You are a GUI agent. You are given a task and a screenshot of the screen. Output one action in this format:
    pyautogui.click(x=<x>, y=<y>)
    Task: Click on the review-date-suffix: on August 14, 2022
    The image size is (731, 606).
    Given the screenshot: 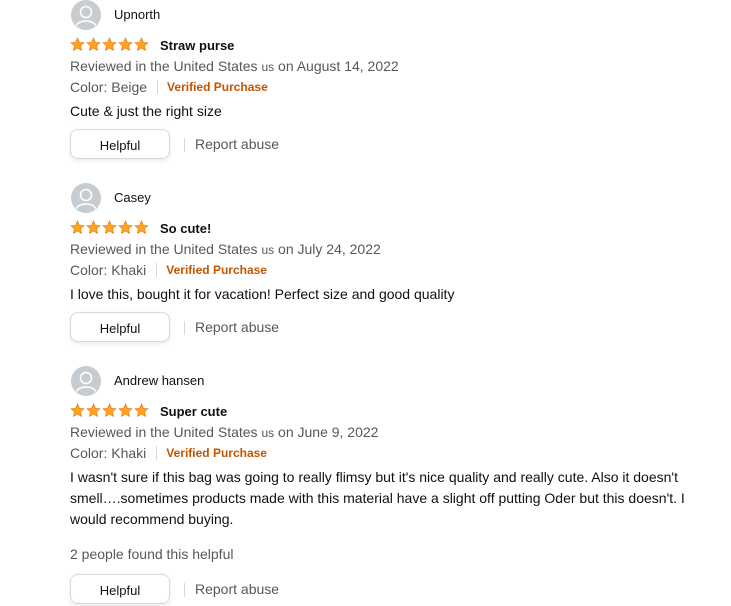 What is the action you would take?
    pyautogui.click(x=338, y=66)
    